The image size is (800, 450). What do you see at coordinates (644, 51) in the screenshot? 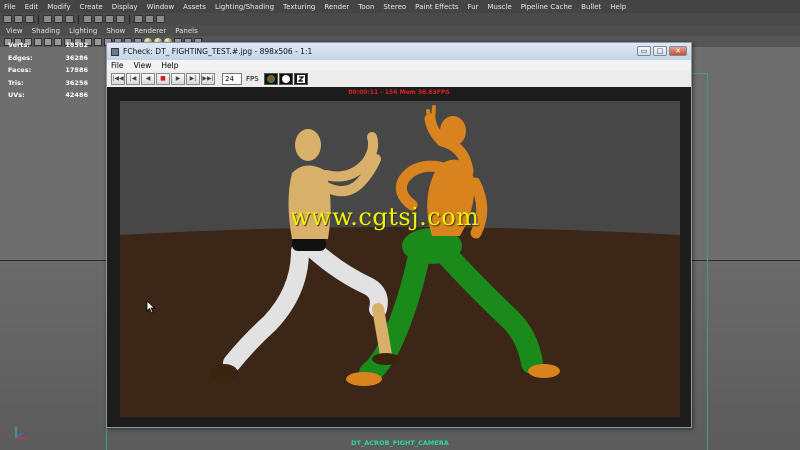
I see `minimize-button: ▭` at bounding box center [644, 51].